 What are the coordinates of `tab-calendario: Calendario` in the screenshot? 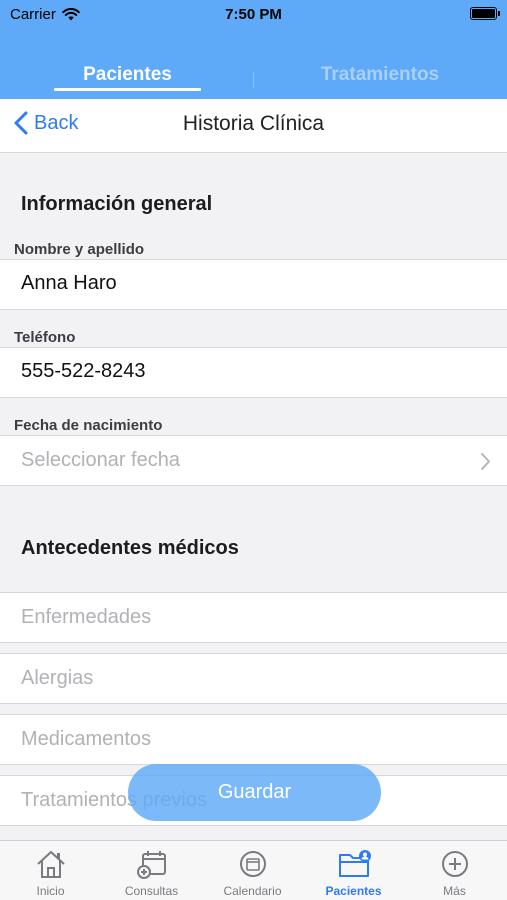 It's located at (252, 870).